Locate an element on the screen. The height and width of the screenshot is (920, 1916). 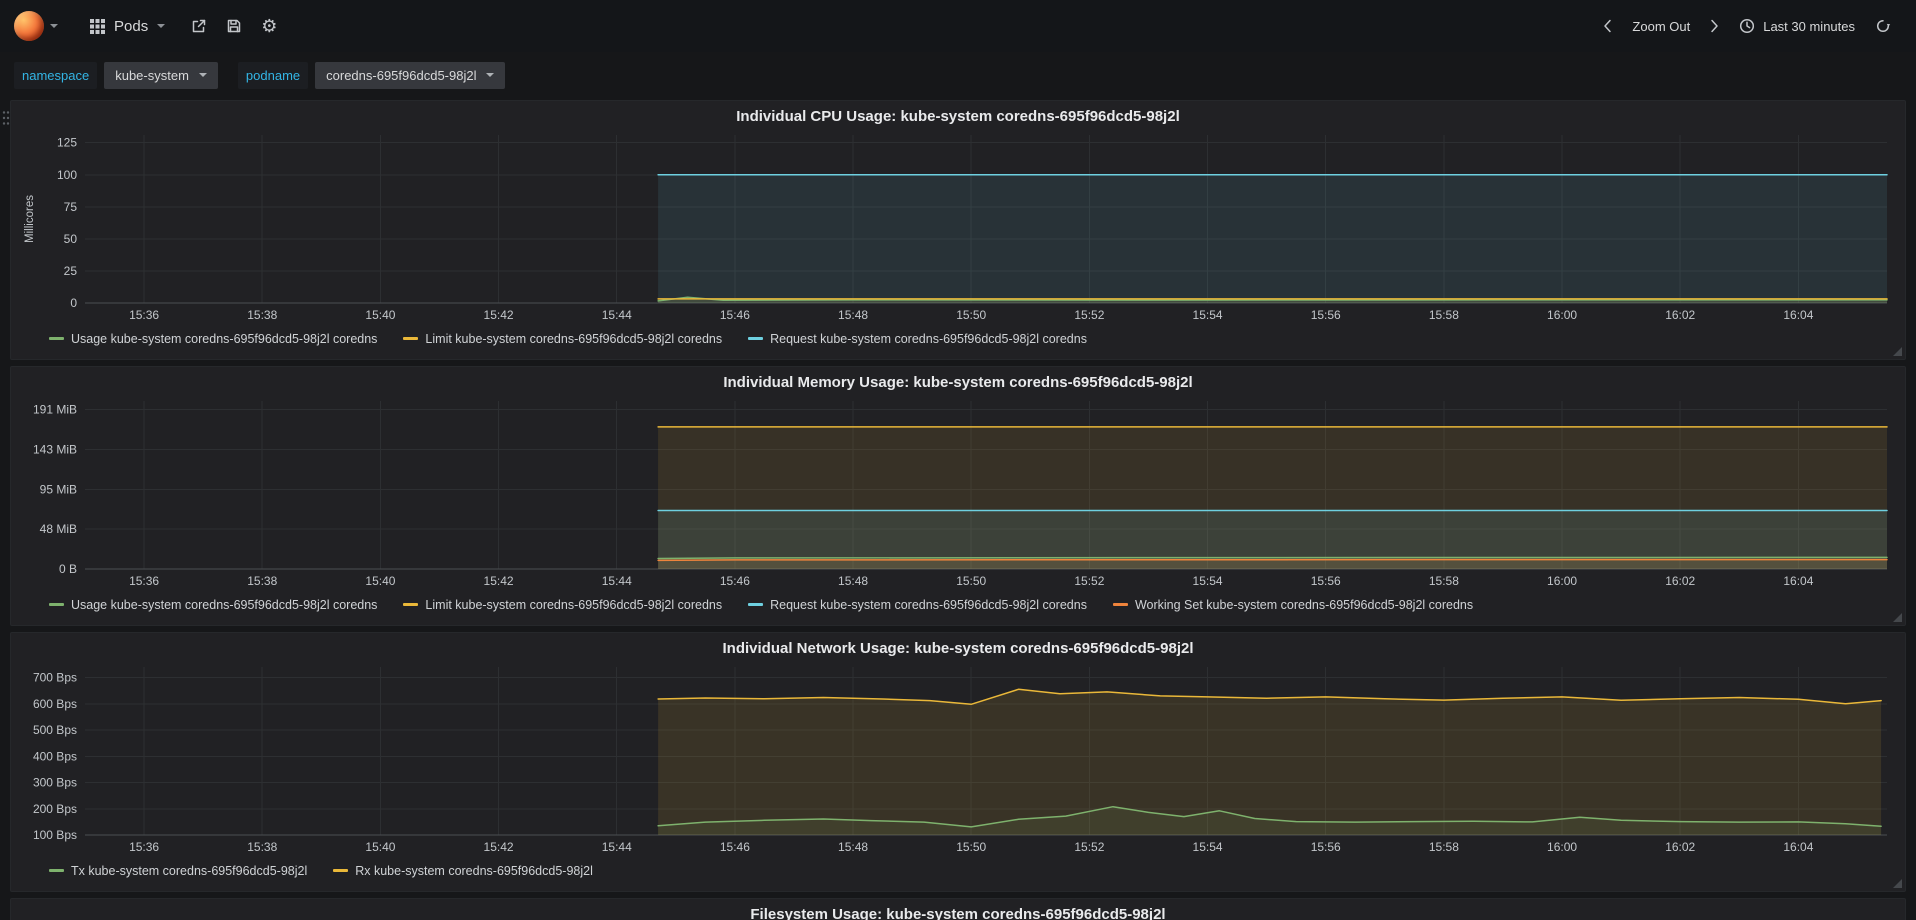
share-button is located at coordinates (199, 26).